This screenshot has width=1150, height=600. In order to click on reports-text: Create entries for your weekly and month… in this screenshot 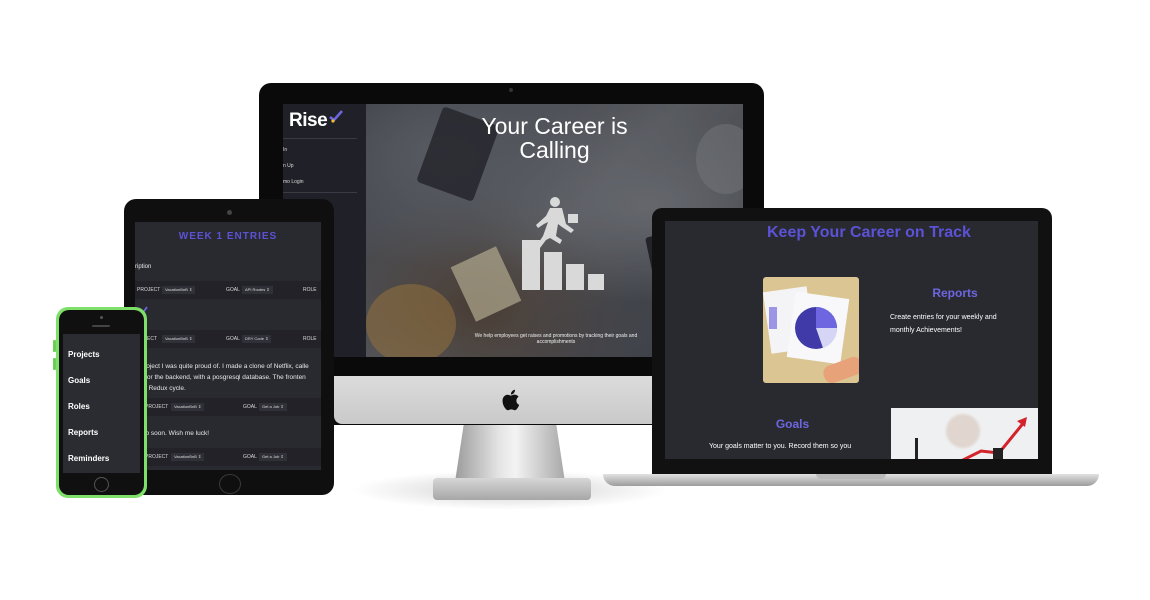, I will do `click(943, 324)`.